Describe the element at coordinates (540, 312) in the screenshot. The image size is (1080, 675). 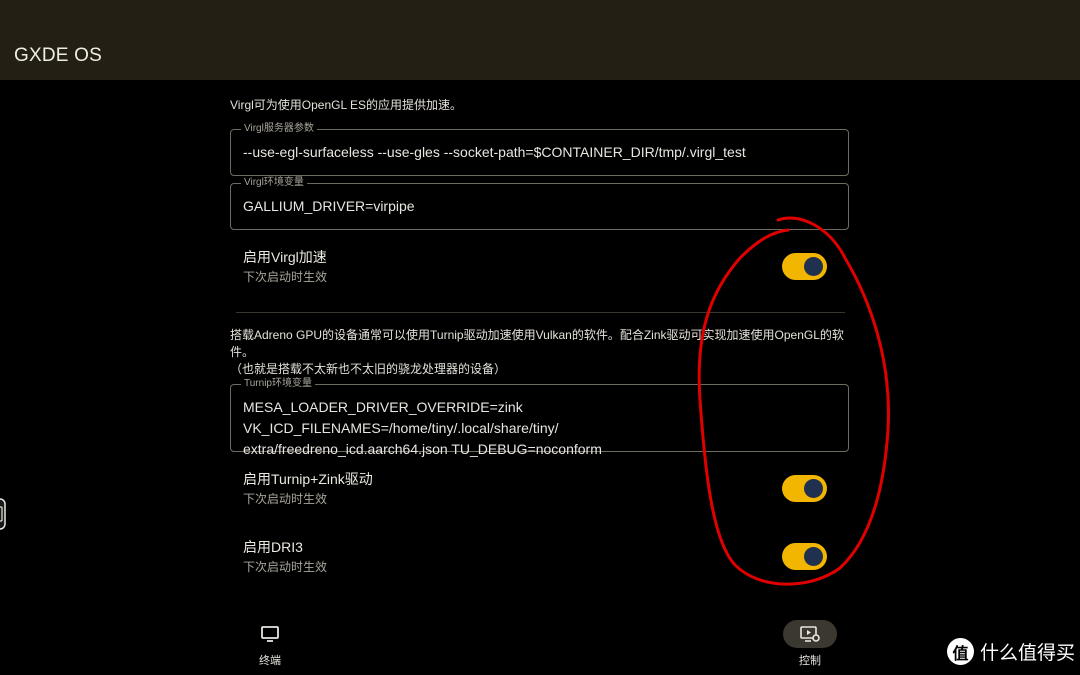
I see `divider` at that location.